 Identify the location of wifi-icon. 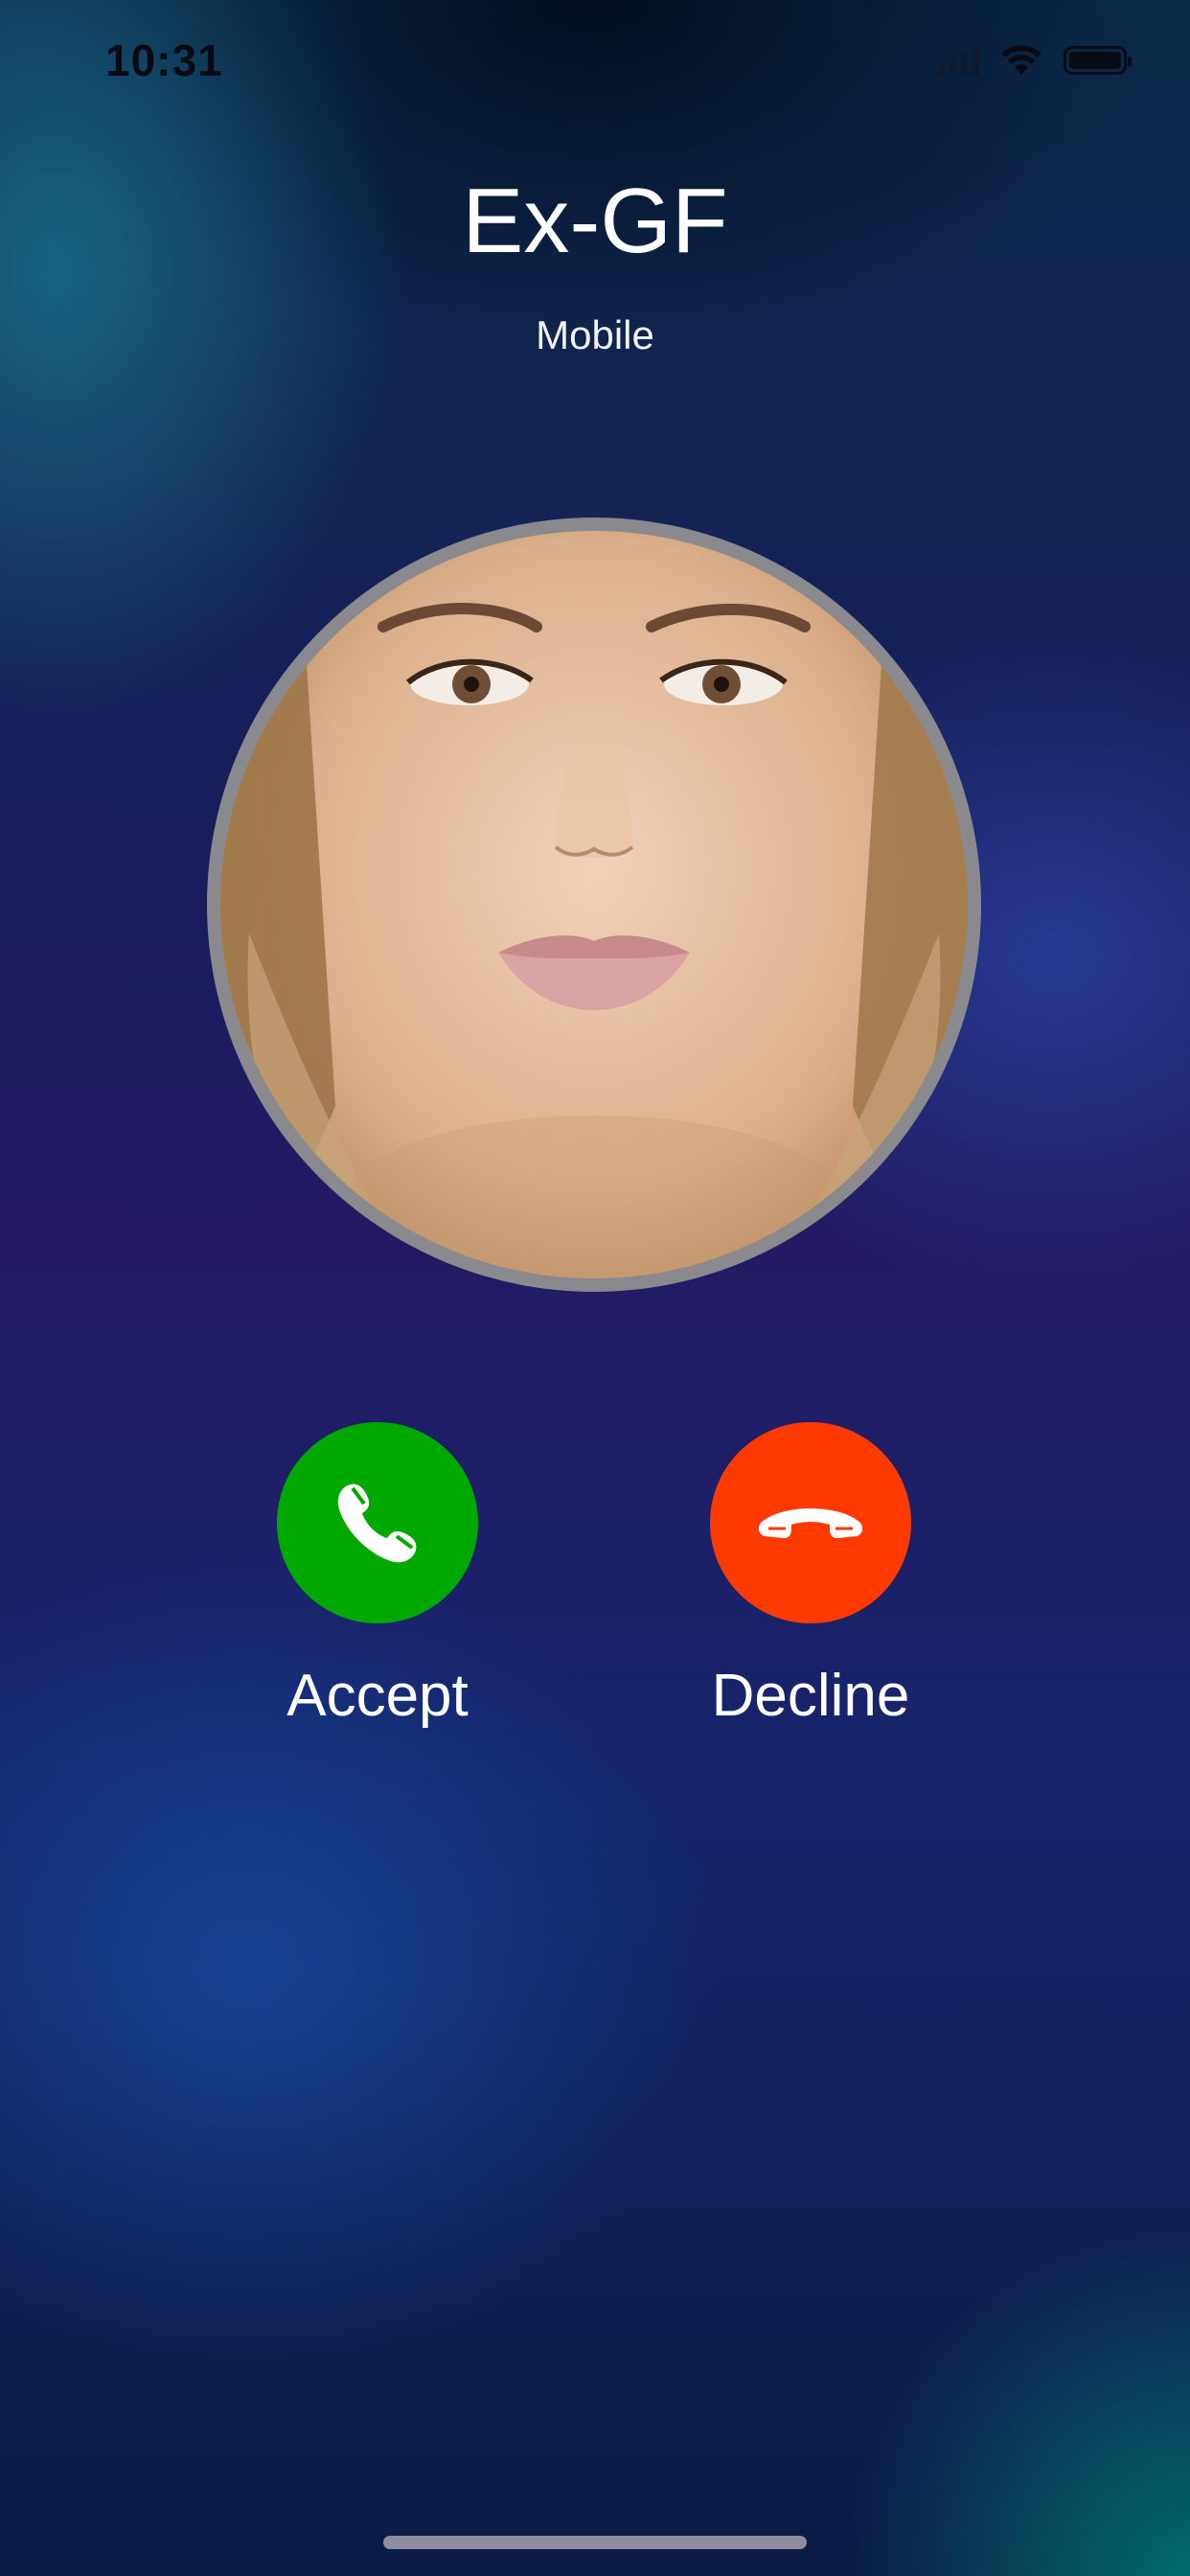
(1021, 60).